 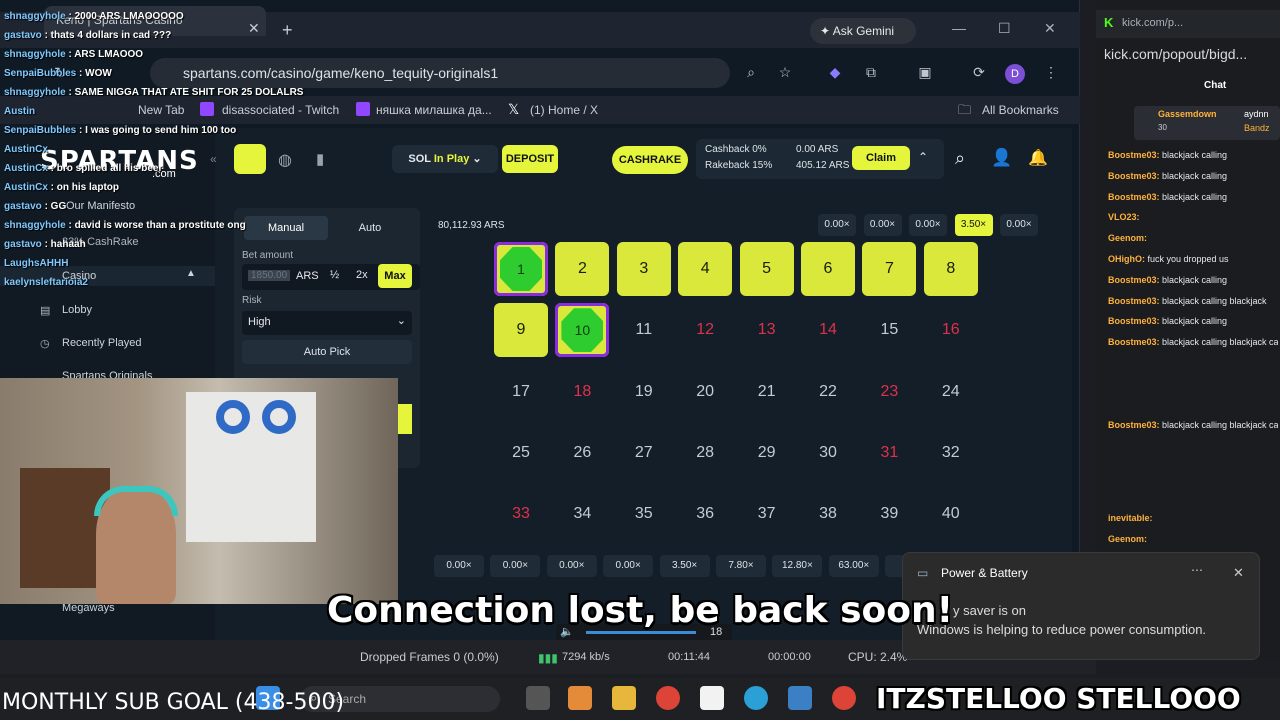 I want to click on store-icon, so click(x=712, y=698).